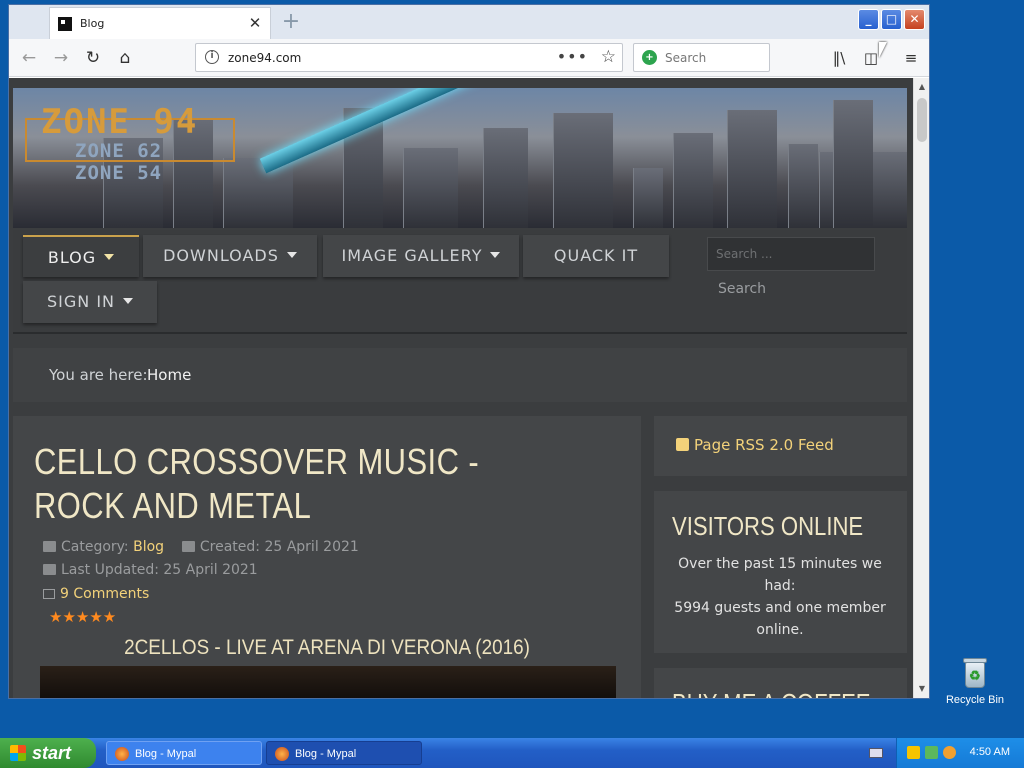 The image size is (1024, 768). I want to click on maximize-button: □, so click(891, 19).